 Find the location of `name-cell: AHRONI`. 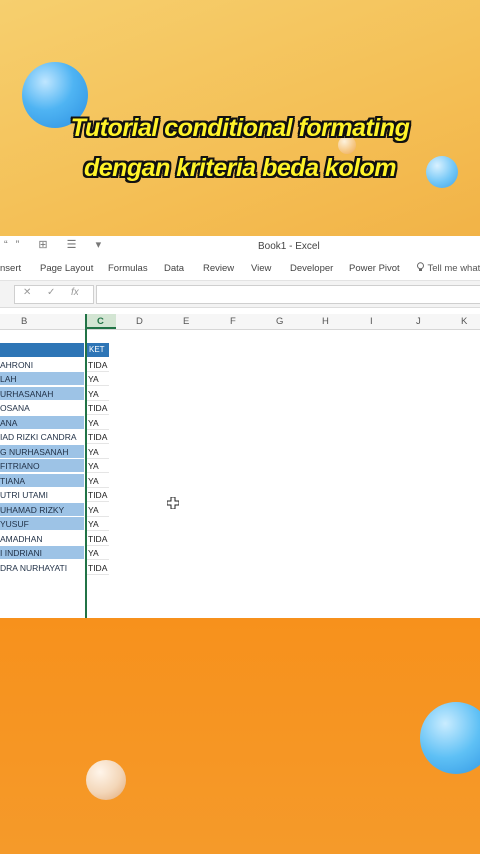

name-cell: AHRONI is located at coordinates (42, 364).